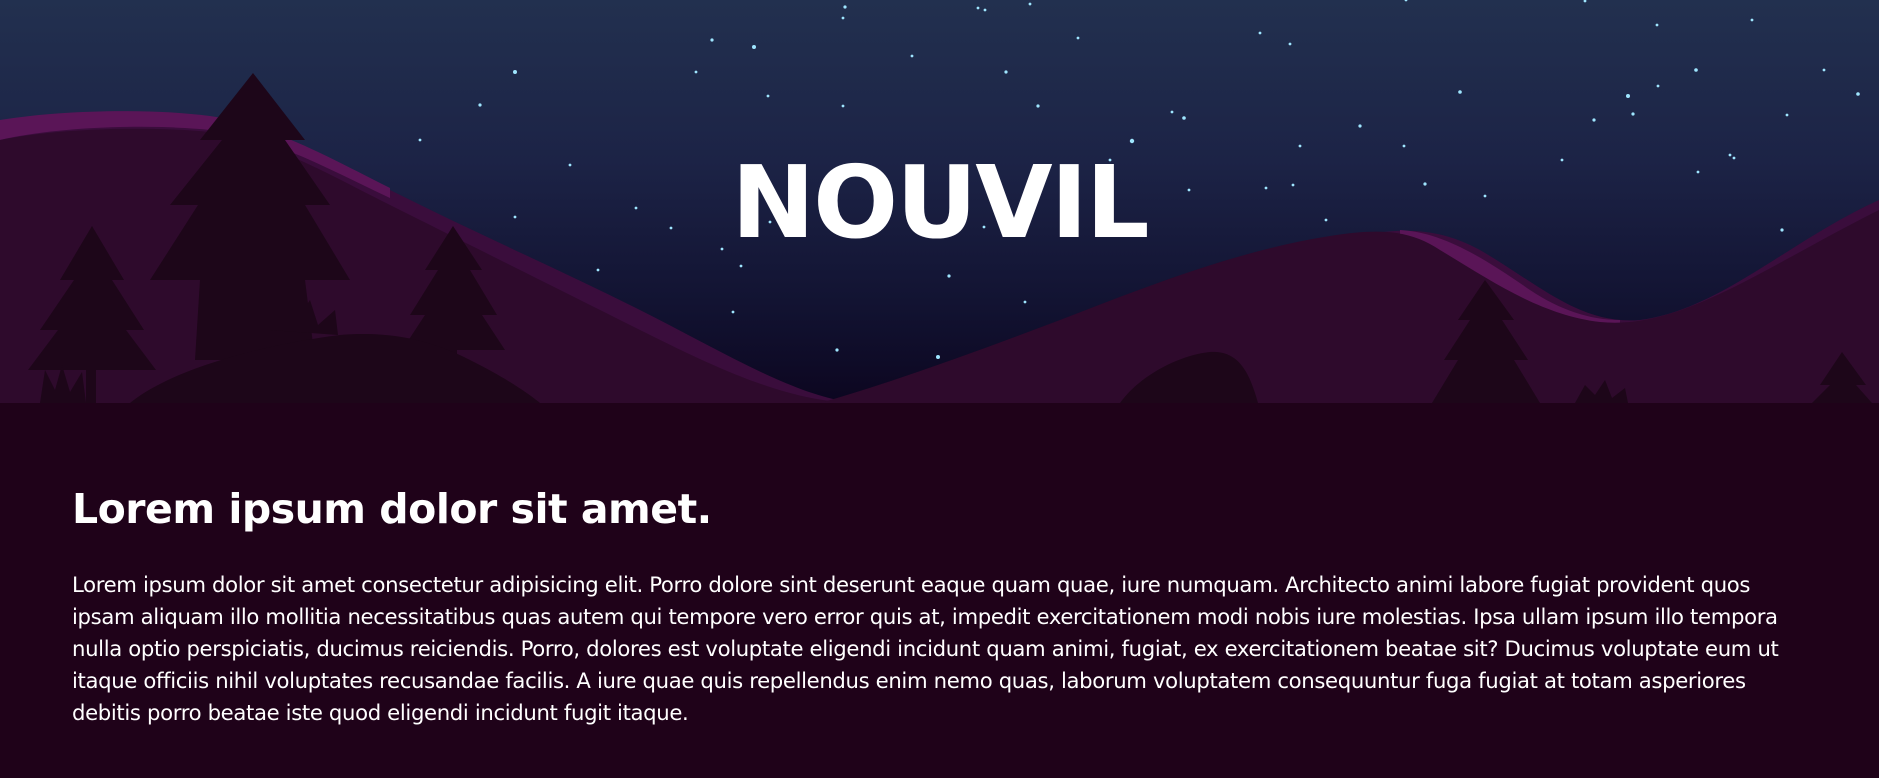  What do you see at coordinates (392, 509) in the screenshot?
I see `section-heading: Lorem ipsum dolor sit amet.` at bounding box center [392, 509].